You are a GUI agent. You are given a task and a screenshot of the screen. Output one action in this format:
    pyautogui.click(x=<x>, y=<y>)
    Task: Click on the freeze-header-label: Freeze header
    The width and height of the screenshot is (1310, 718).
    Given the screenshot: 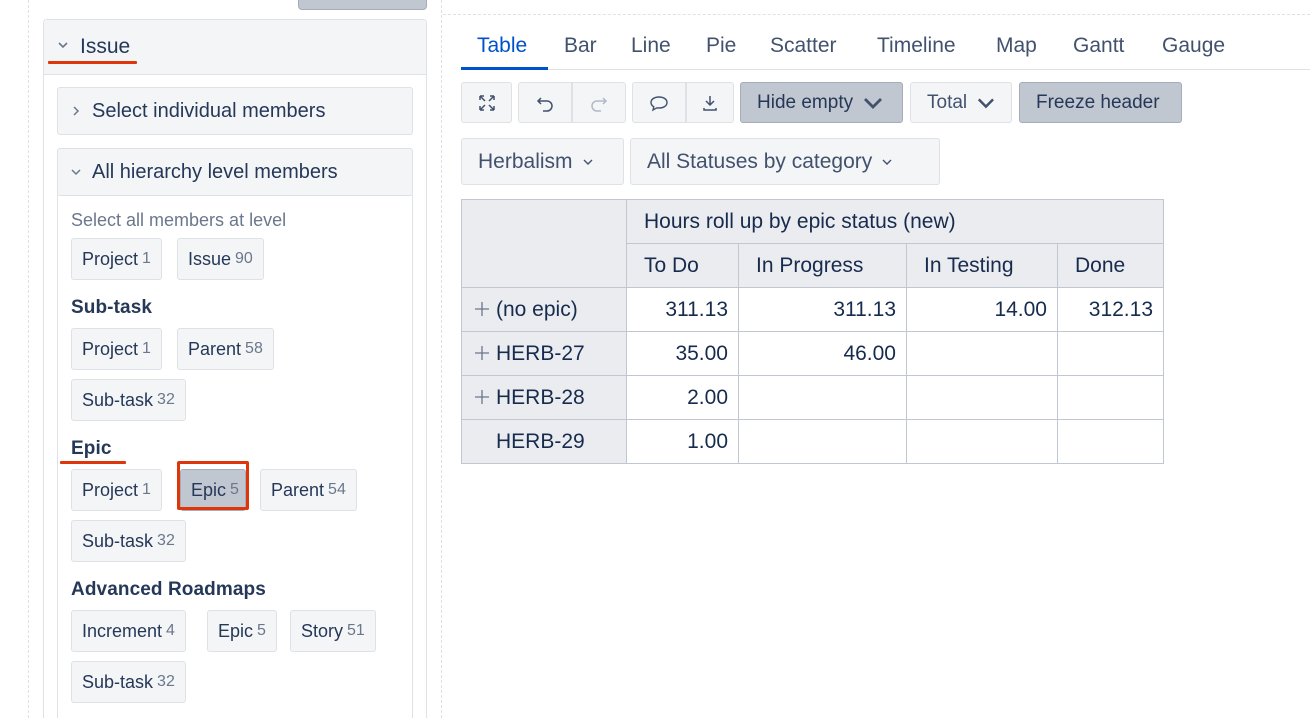 What is the action you would take?
    pyautogui.click(x=1098, y=102)
    